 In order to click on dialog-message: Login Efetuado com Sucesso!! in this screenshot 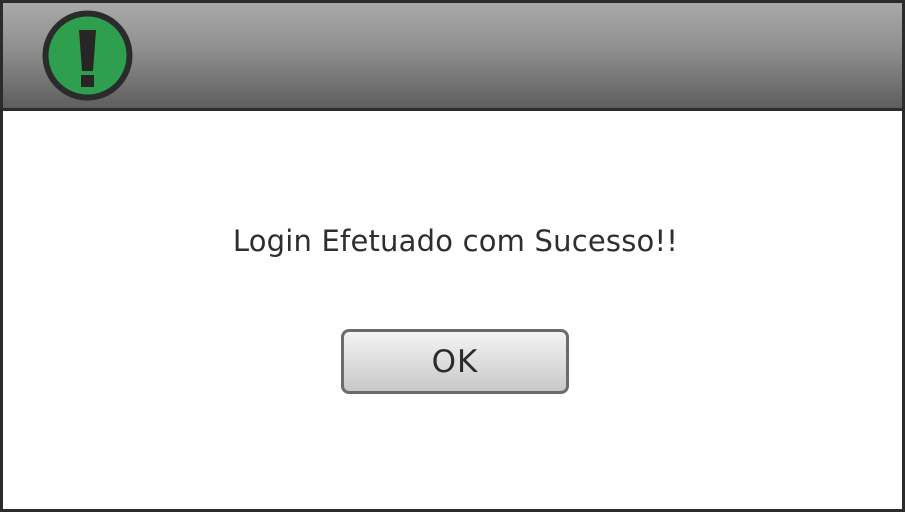, I will do `click(455, 241)`.